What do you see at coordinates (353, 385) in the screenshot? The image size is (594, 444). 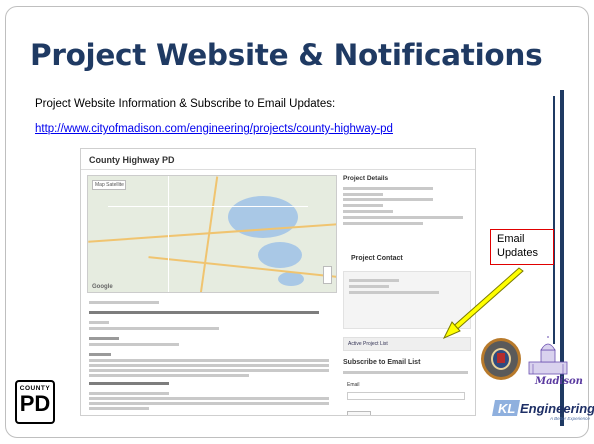 I see `email-label: Email` at bounding box center [353, 385].